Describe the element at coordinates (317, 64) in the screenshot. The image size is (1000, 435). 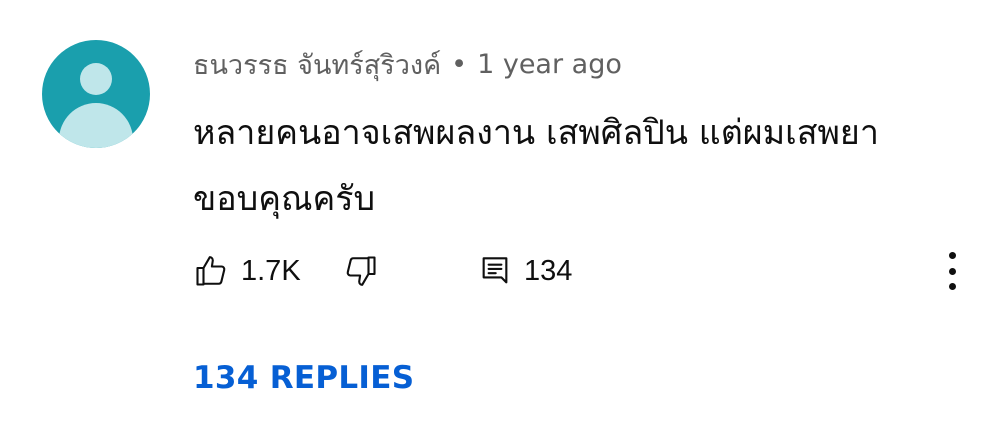
I see `author-name: ธนวรรธ จันทร์สุริวงค์` at that location.